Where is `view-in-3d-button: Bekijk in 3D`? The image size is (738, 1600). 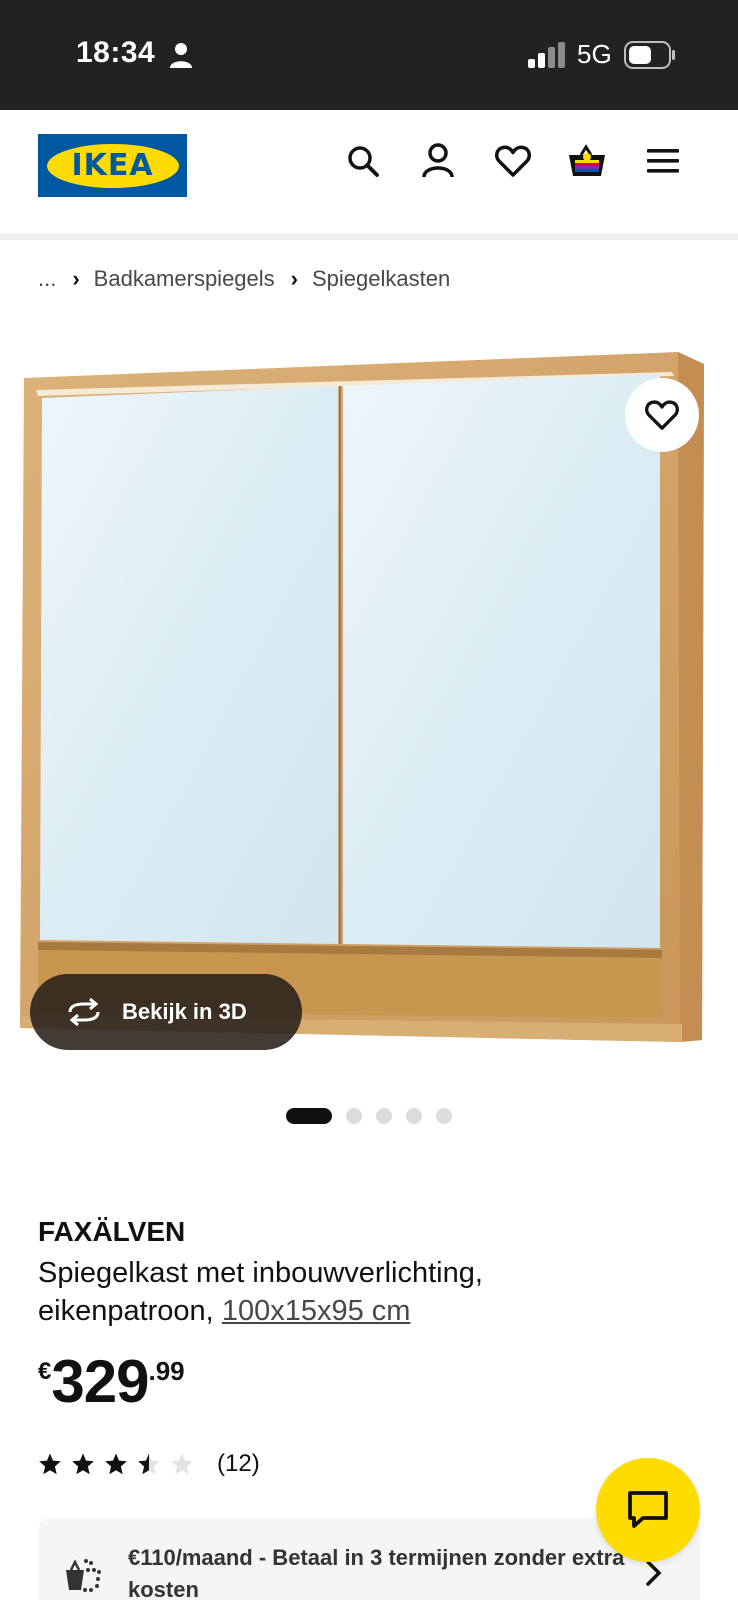
view-in-3d-button: Bekijk in 3D is located at coordinates (166, 1012).